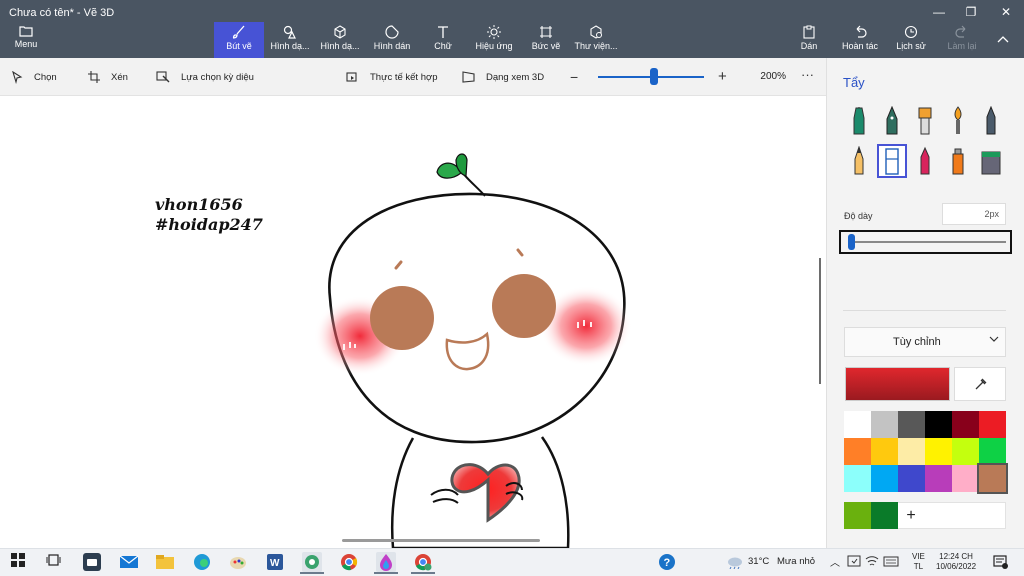  I want to click on crayon-tool, so click(925, 161).